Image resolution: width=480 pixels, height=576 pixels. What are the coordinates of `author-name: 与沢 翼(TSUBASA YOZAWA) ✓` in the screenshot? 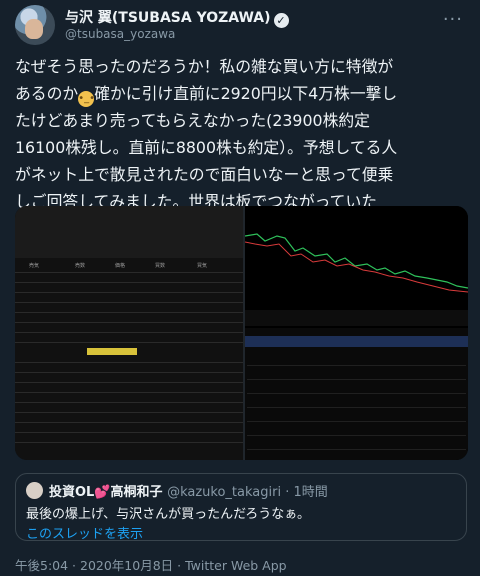 It's located at (177, 17).